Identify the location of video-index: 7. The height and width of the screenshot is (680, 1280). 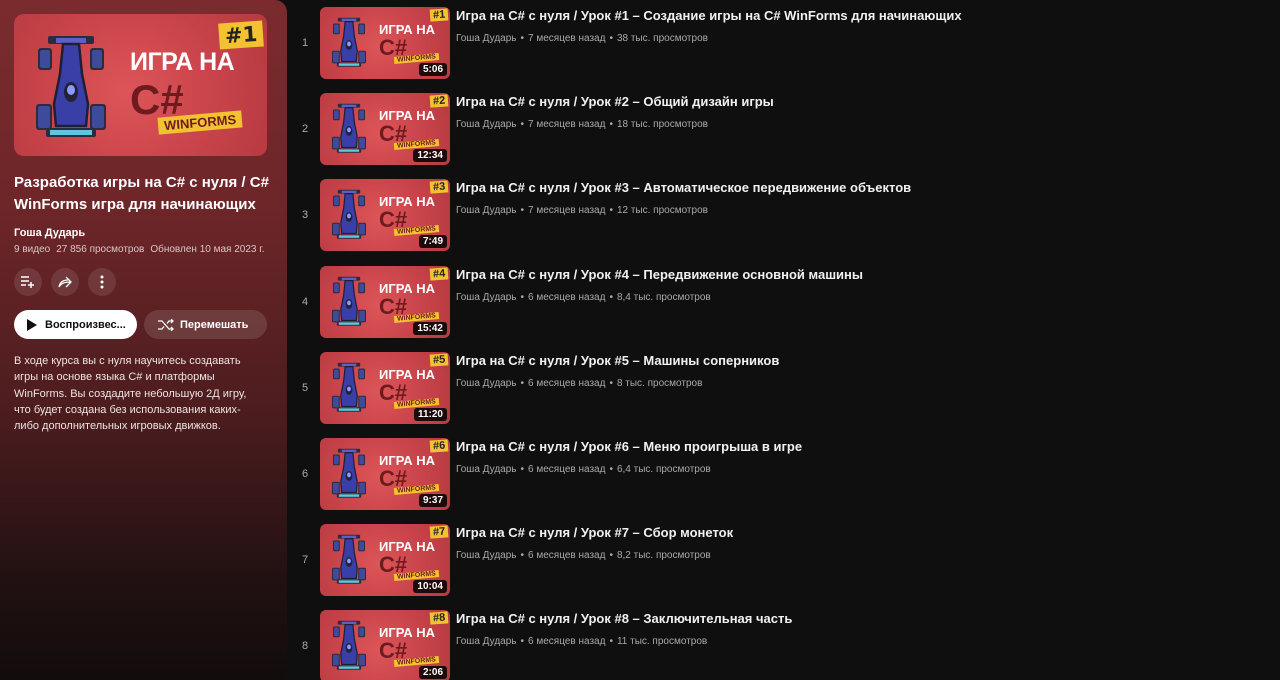
(305, 560).